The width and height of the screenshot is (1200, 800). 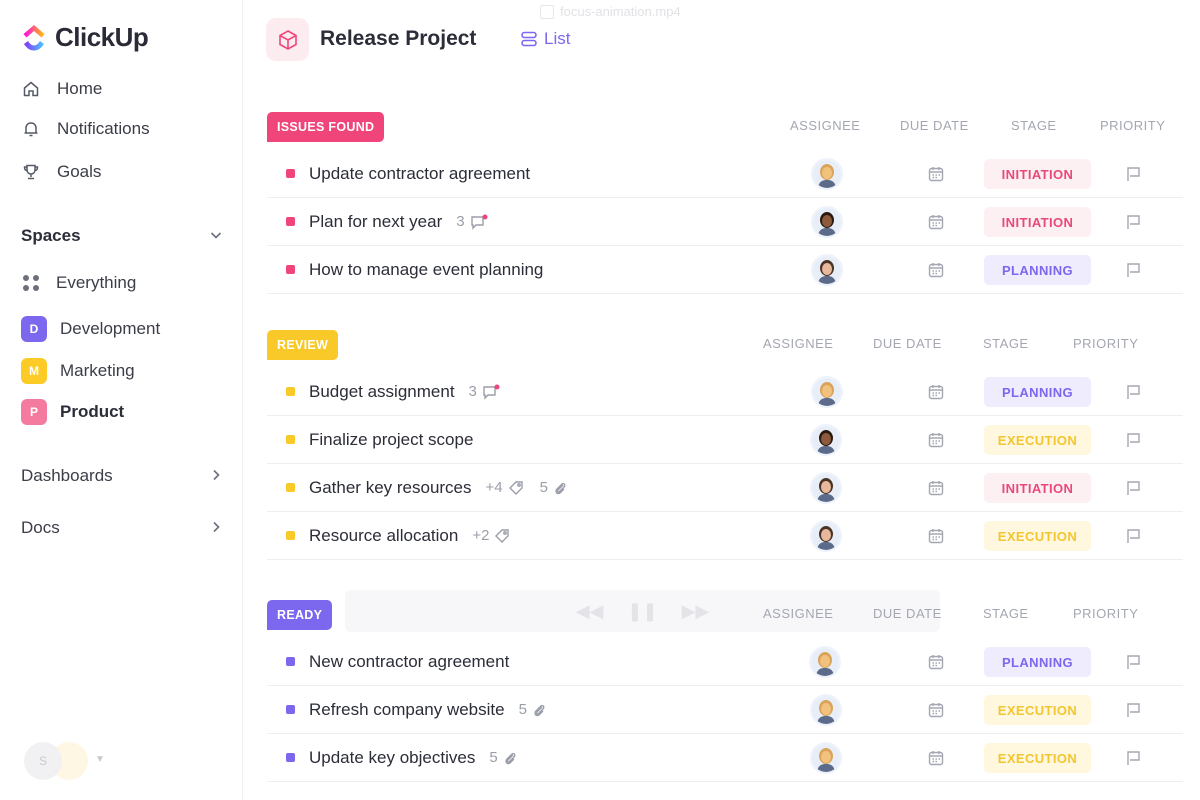 I want to click on caret-down-icon: ▼, so click(x=100, y=759).